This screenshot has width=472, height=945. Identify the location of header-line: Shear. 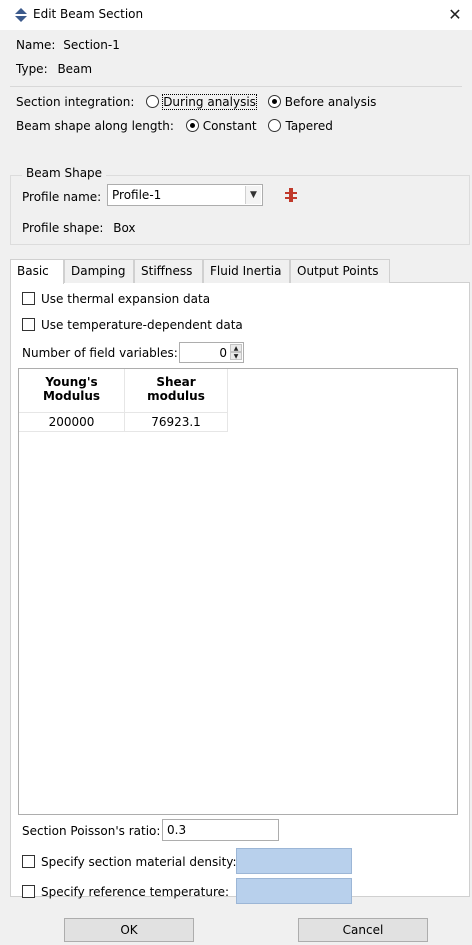
(176, 382).